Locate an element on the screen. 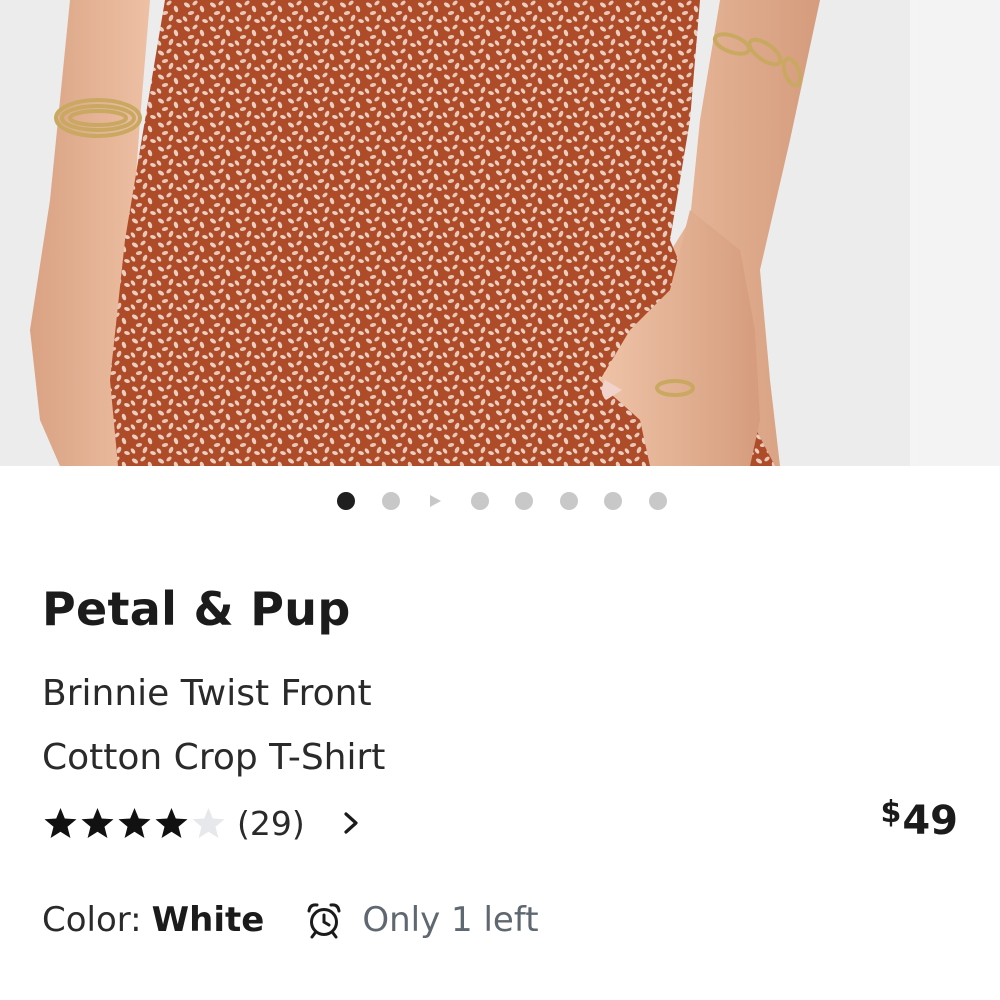 The height and width of the screenshot is (1000, 1000). brand-name: Petal & Pup is located at coordinates (196, 609).